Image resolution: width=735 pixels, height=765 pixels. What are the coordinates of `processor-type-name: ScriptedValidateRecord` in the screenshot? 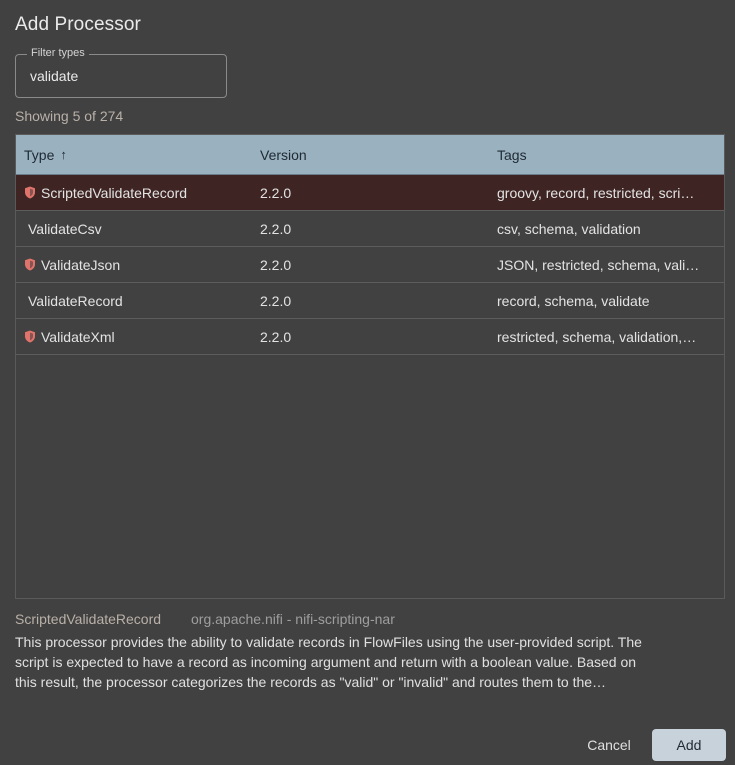 It's located at (114, 192).